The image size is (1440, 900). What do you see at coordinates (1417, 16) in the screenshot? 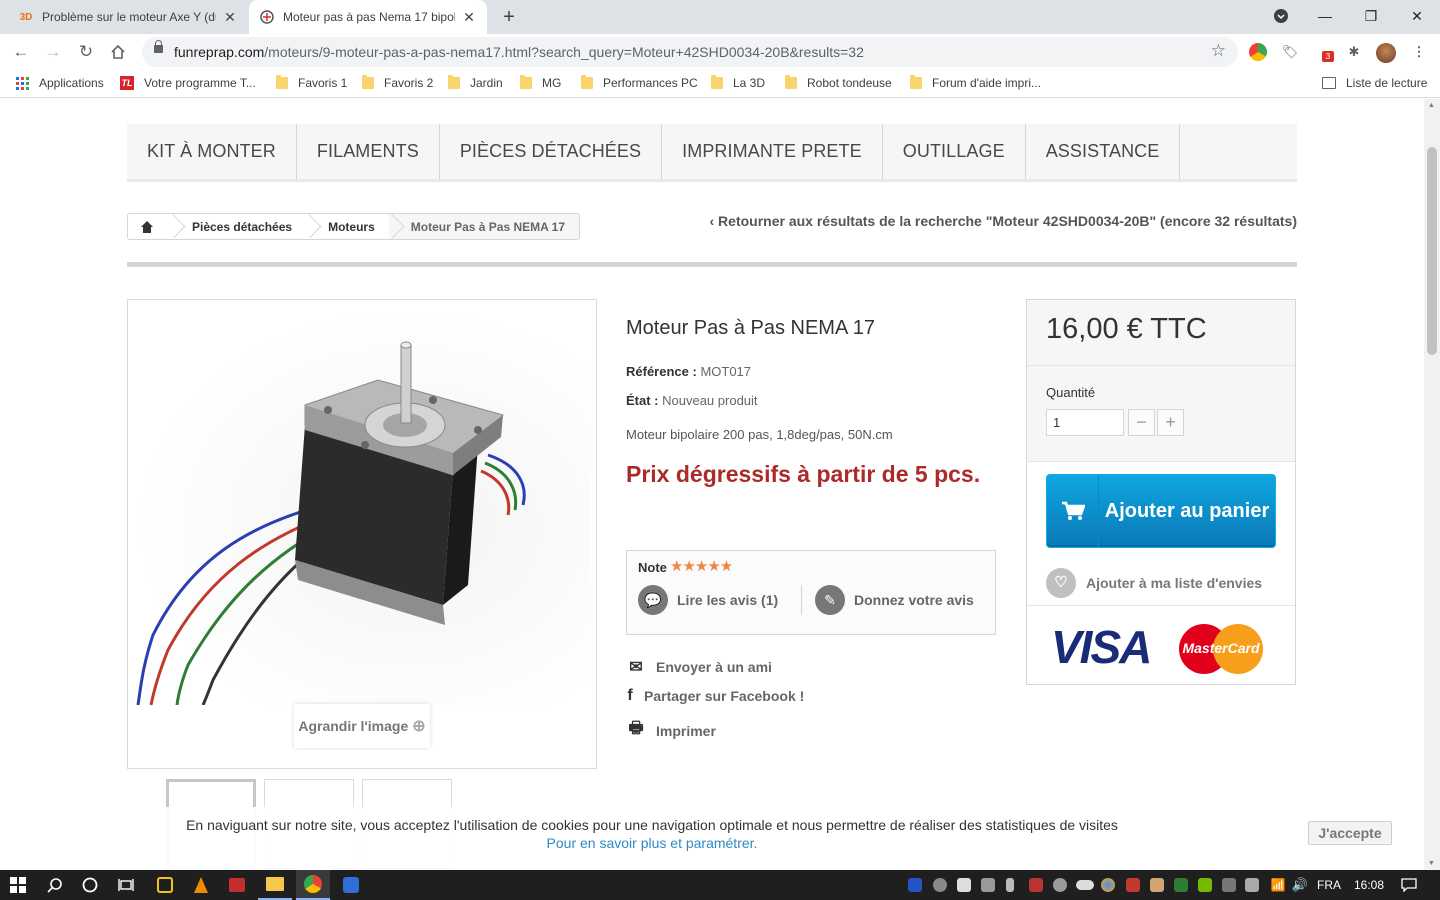
I see `close-window-icon: ✕` at bounding box center [1417, 16].